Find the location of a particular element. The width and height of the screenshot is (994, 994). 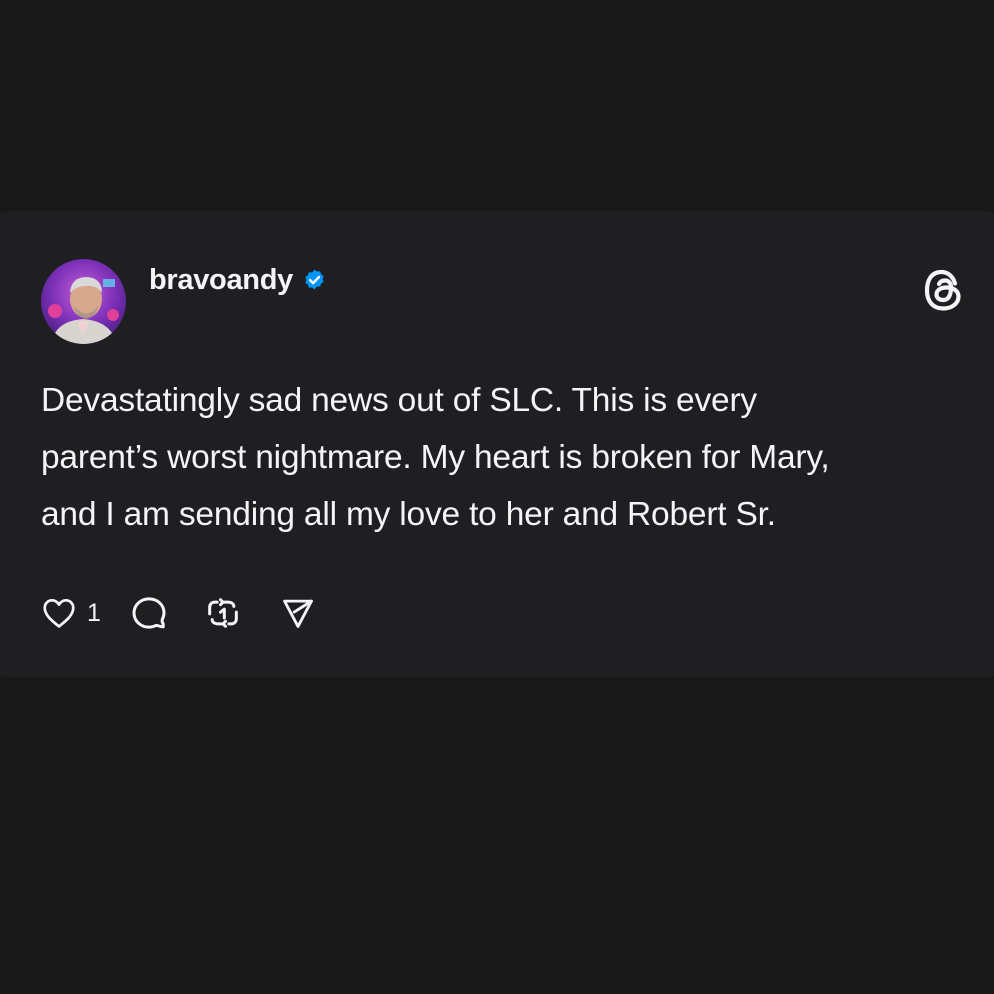

post-header: bravoandy is located at coordinates (238, 280).